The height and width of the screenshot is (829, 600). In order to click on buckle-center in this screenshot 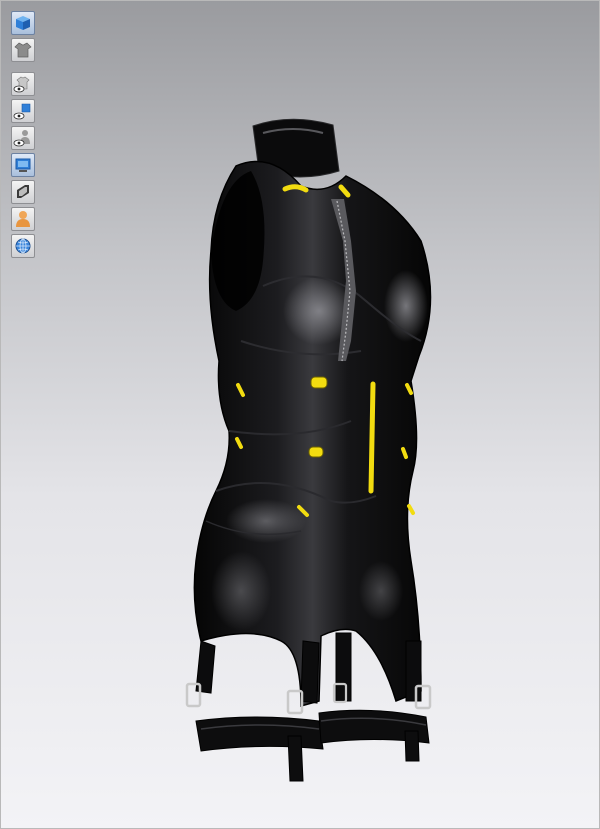, I will do `click(295, 702)`.